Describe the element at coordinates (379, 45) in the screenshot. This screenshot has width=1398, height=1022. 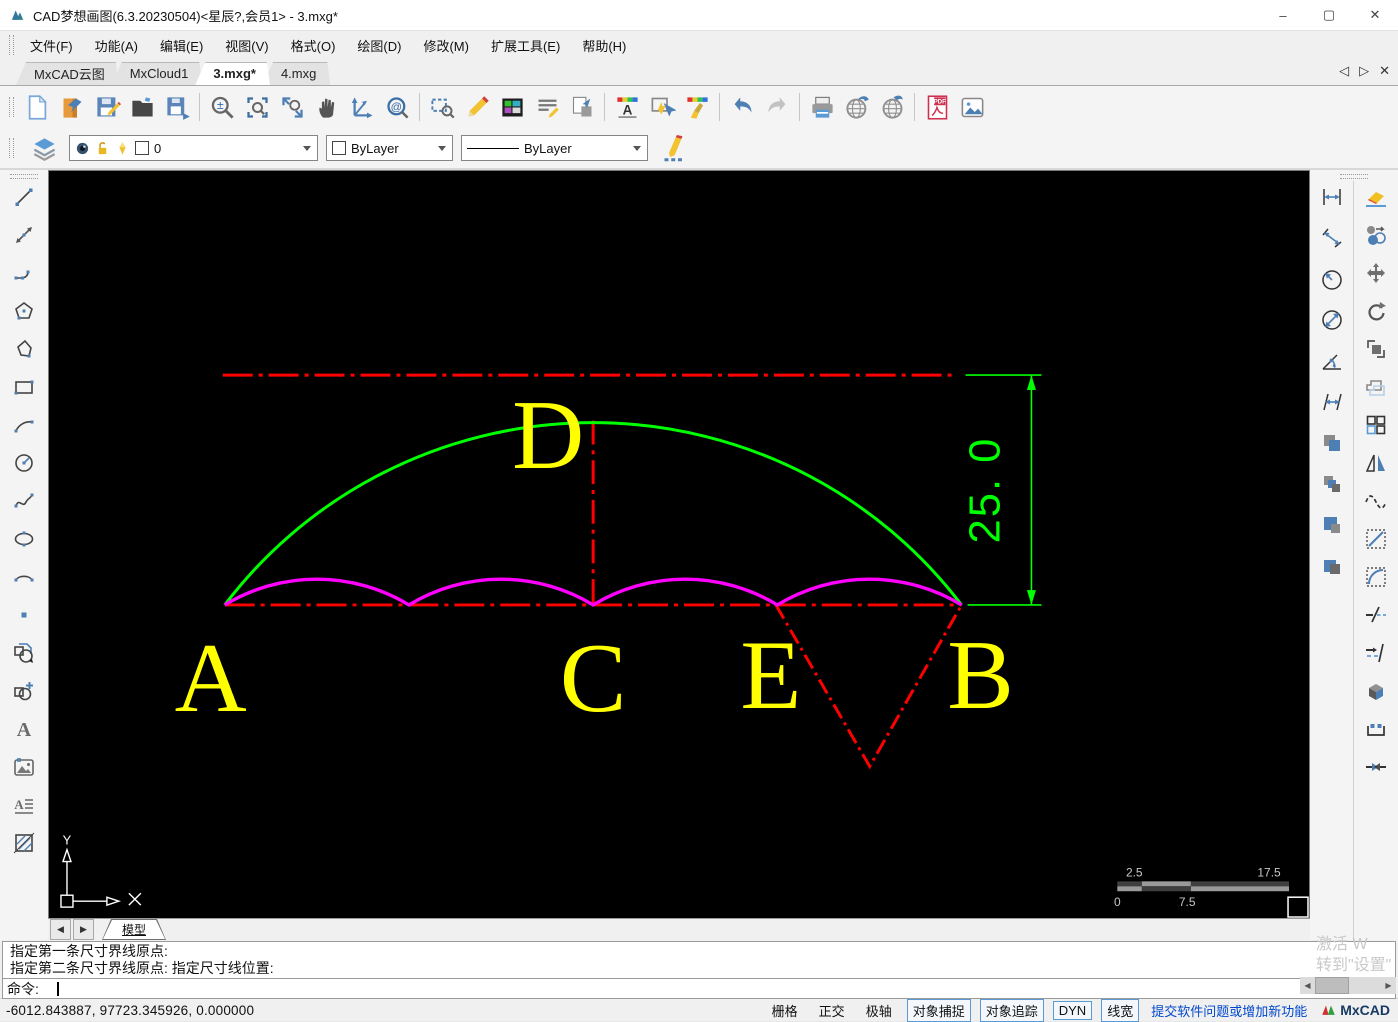
I see `menu-draw: 绘图(D)` at that location.